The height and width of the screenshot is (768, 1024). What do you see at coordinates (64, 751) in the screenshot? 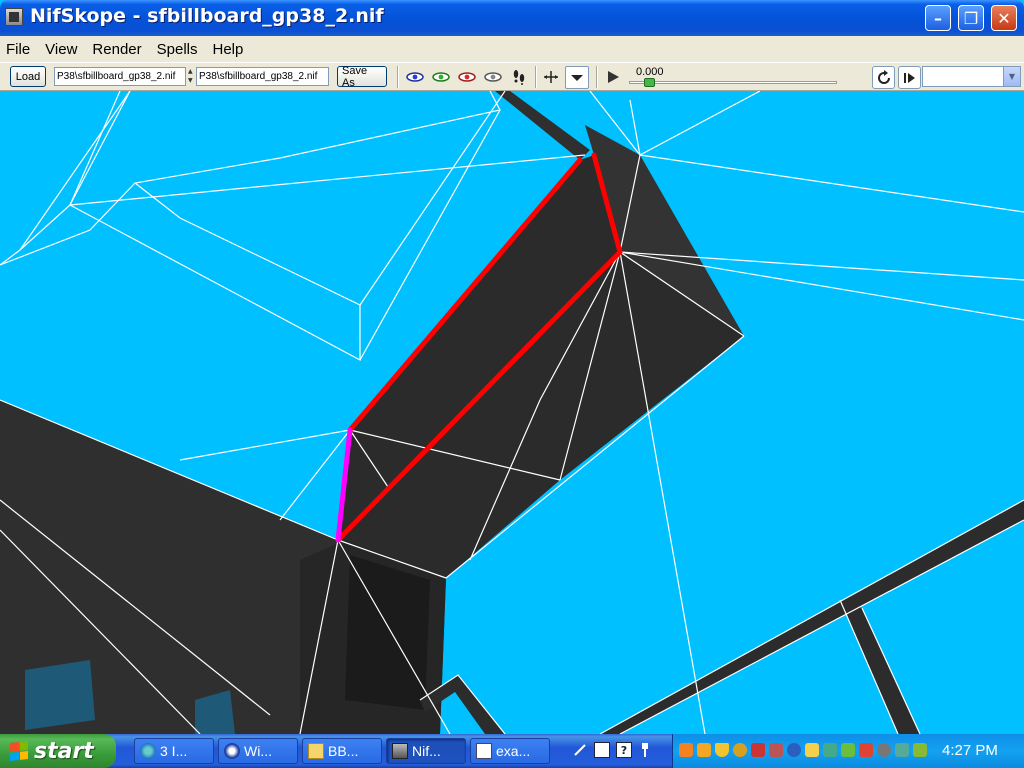
I see `start-label: start` at bounding box center [64, 751].